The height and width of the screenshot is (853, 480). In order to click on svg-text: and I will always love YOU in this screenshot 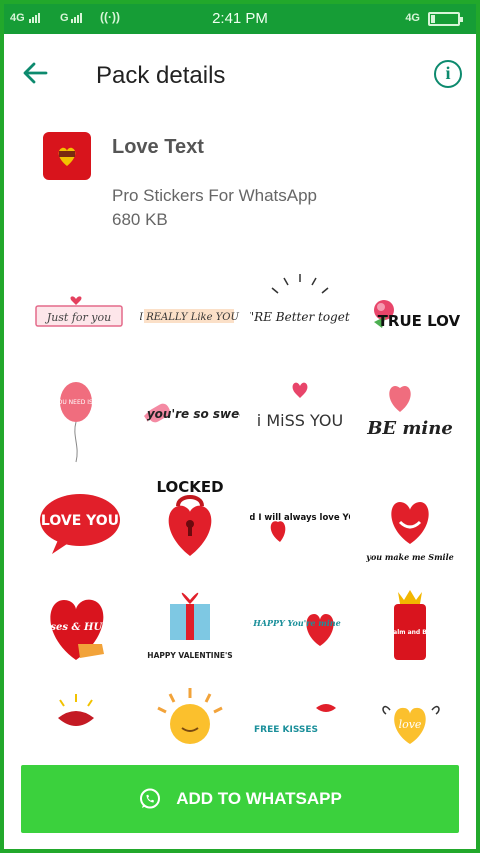, I will do `click(300, 518)`.